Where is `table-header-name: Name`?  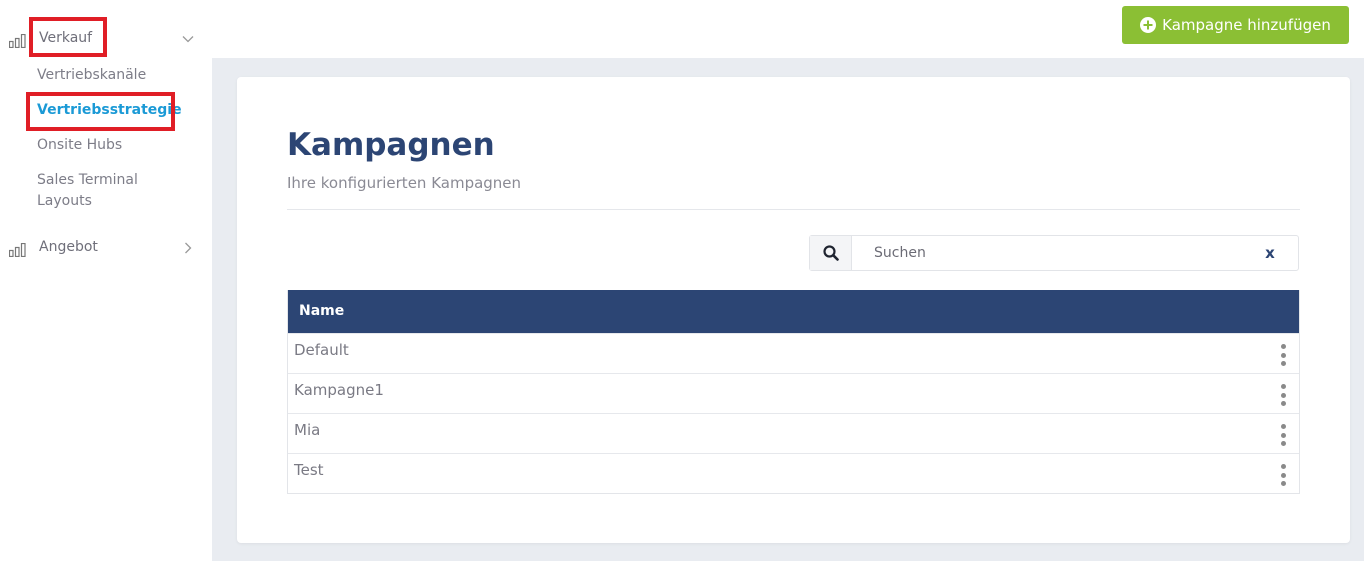 table-header-name: Name is located at coordinates (793, 311).